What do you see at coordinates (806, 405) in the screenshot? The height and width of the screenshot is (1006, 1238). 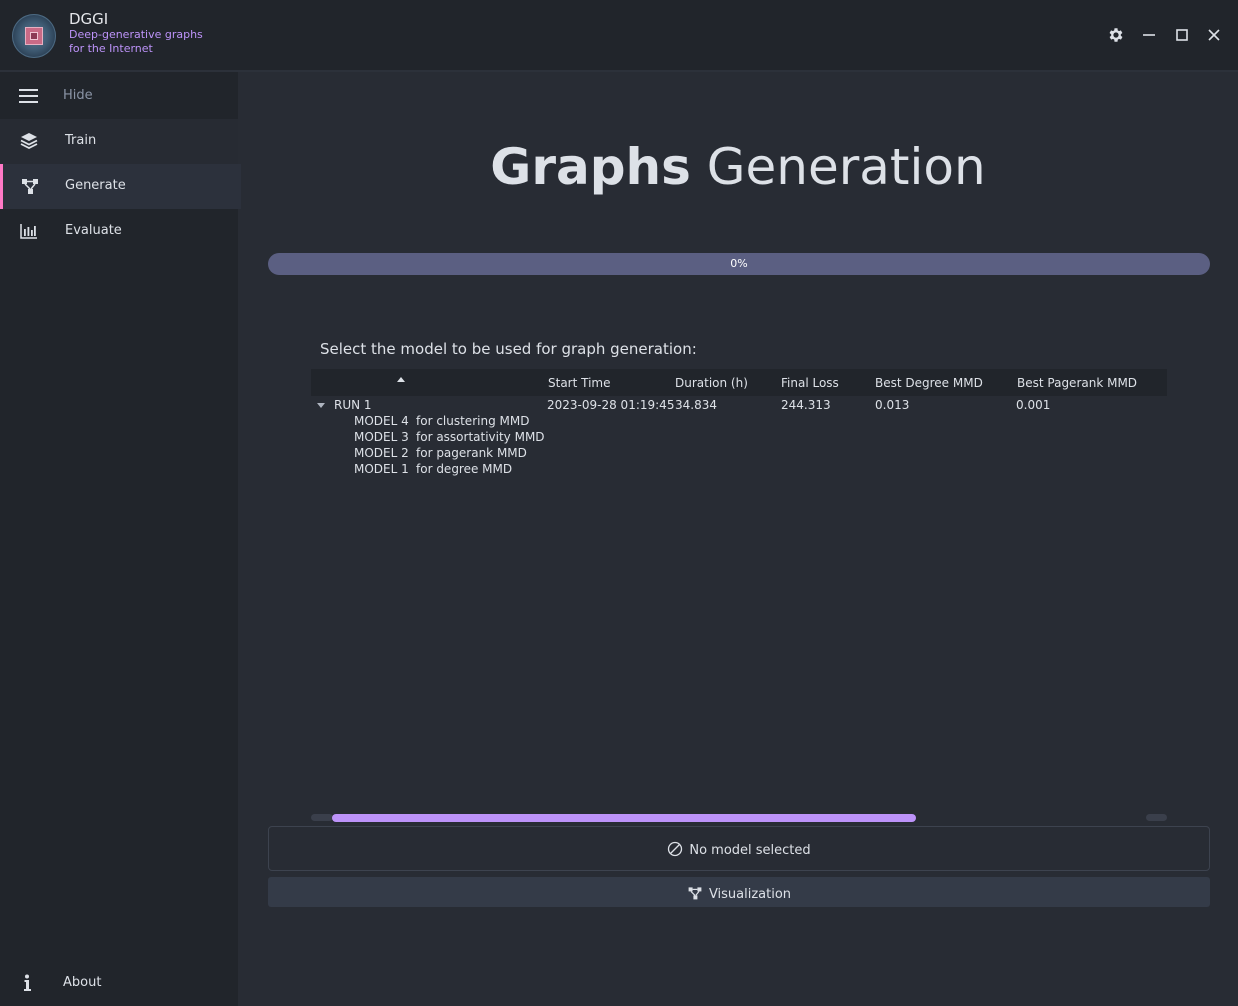 I see `tree-run-final-loss: 244.313` at bounding box center [806, 405].